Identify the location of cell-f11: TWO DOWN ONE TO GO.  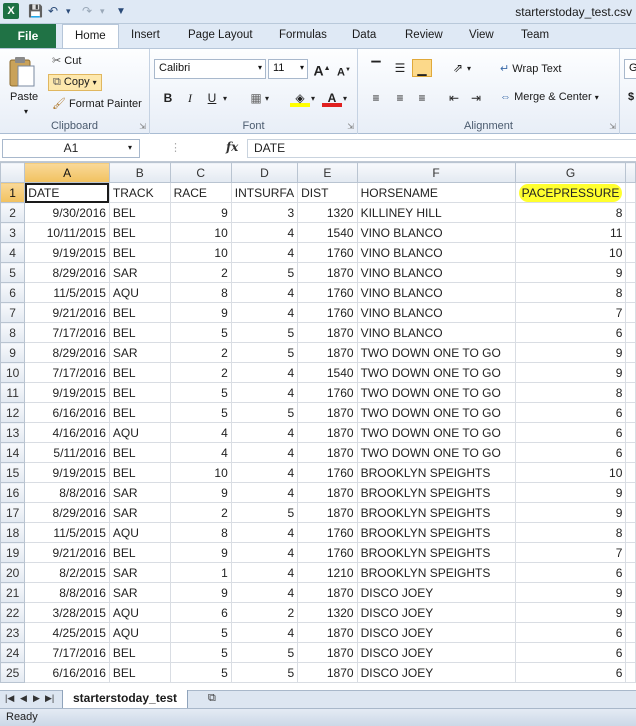
(436, 392).